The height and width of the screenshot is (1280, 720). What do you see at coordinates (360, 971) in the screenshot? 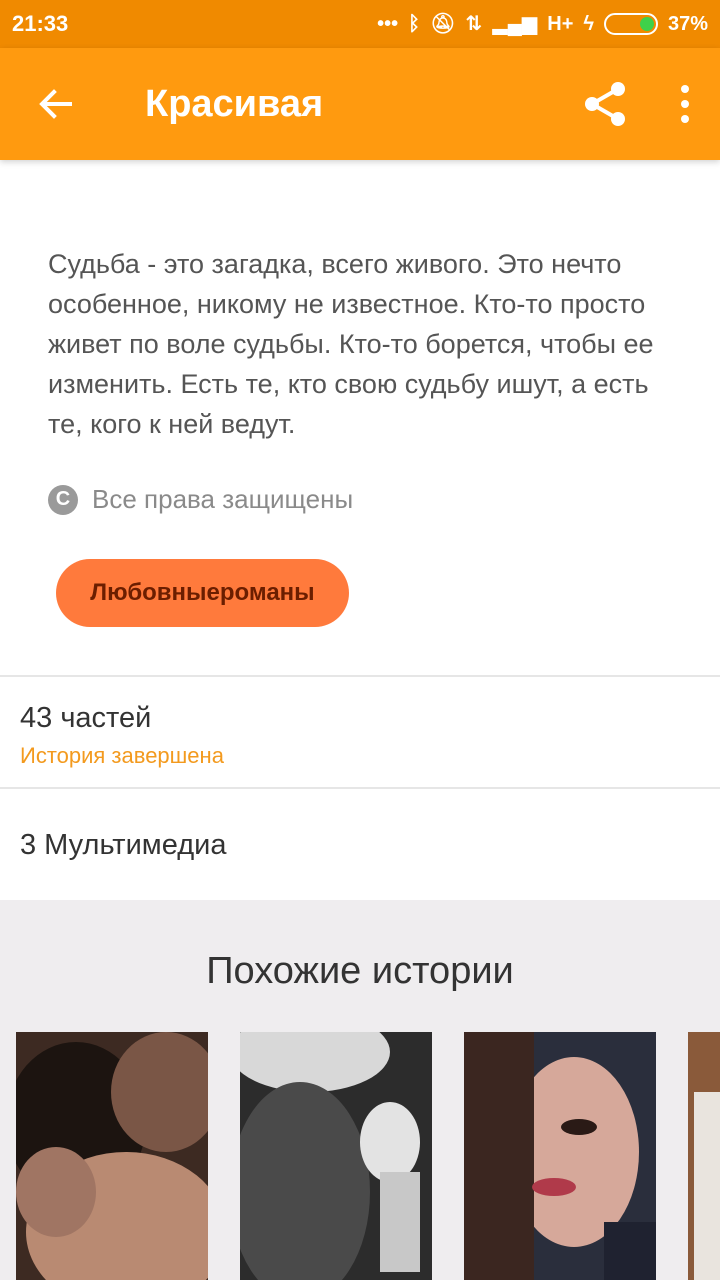
I see `similar-stories-title: Похожие истории` at bounding box center [360, 971].